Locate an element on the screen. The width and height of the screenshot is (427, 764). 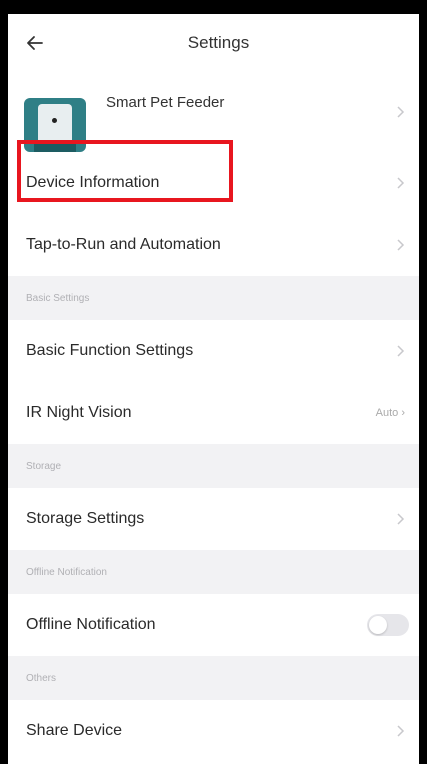
section-header-basic: Basic Settings is located at coordinates (213, 298).